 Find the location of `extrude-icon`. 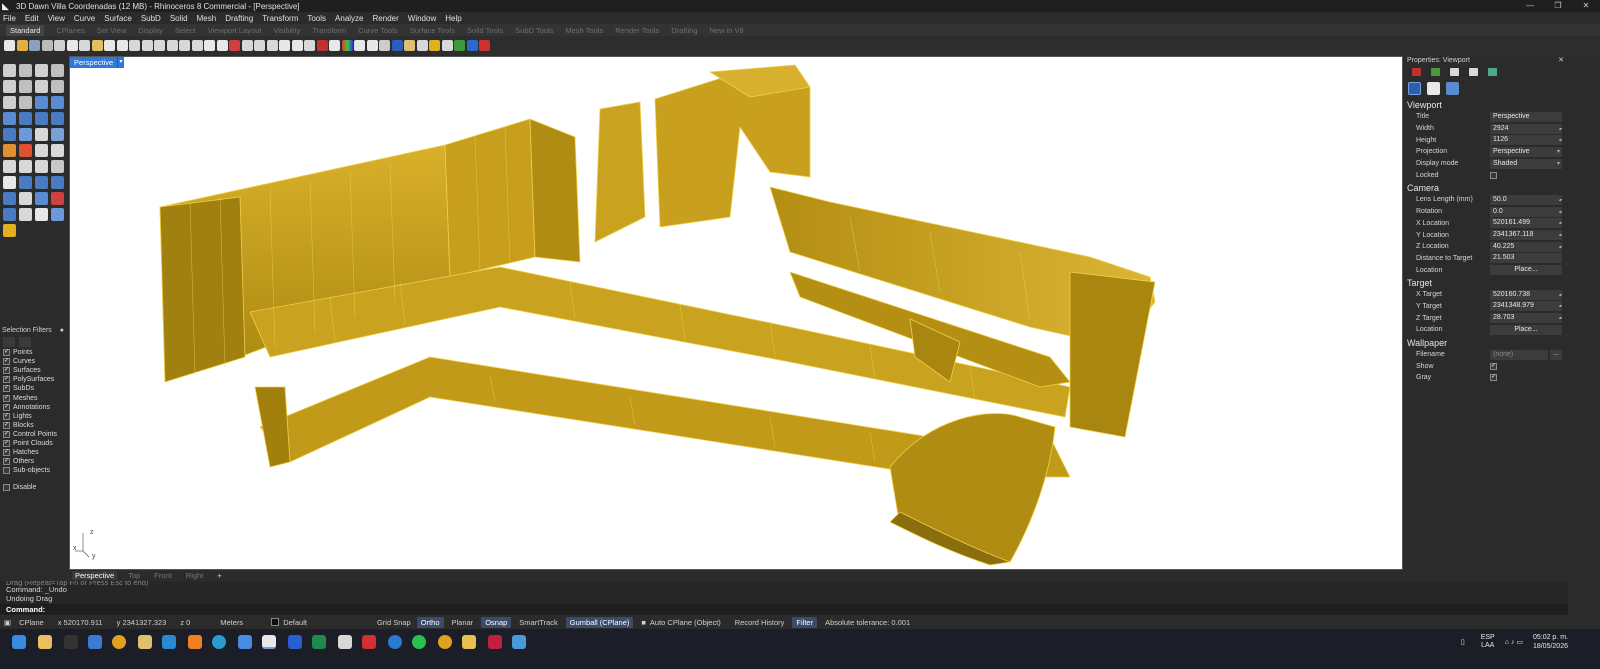

extrude-icon is located at coordinates (9, 118).